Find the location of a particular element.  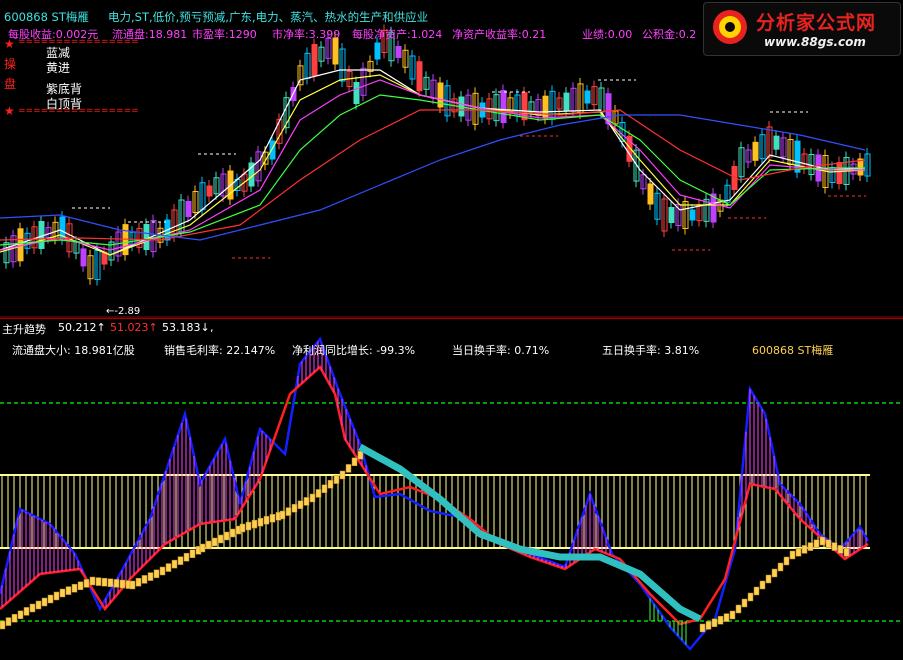

legend-item-white: 白顶背 is located at coordinates (64, 104).